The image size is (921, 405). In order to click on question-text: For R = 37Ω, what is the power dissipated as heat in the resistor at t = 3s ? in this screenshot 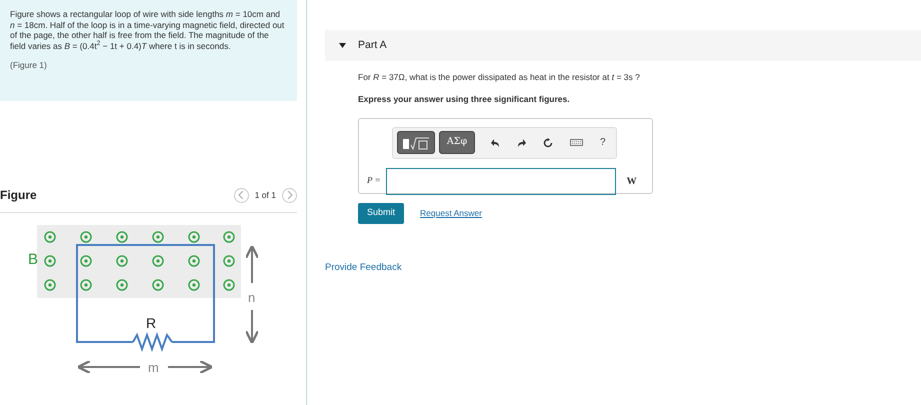, I will do `click(499, 77)`.